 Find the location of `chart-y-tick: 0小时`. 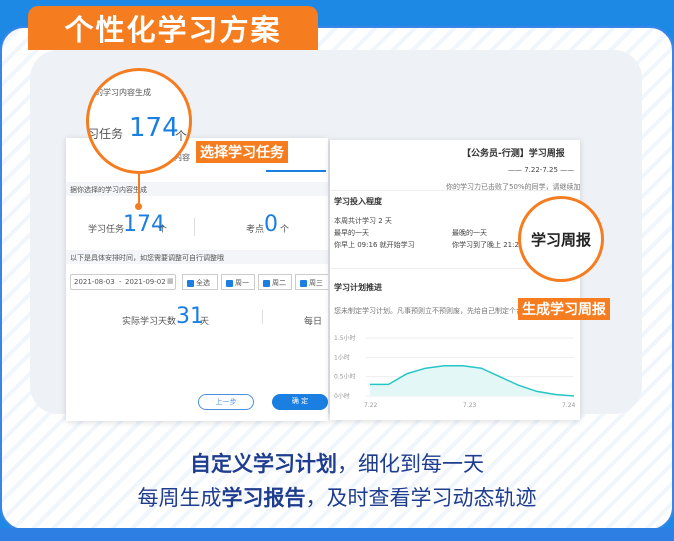

chart-y-tick: 0小时 is located at coordinates (342, 396).